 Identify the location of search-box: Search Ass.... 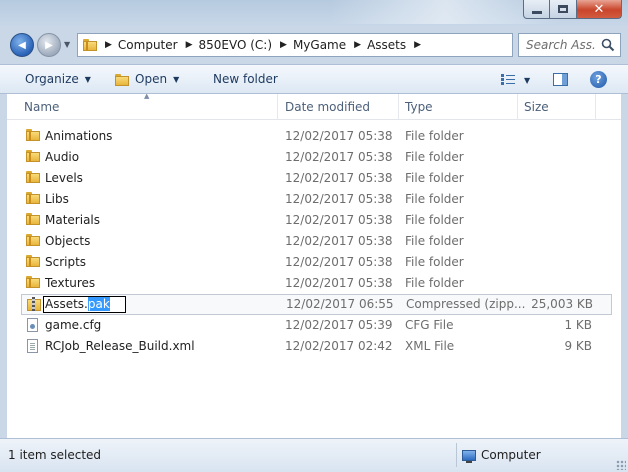
(569, 45).